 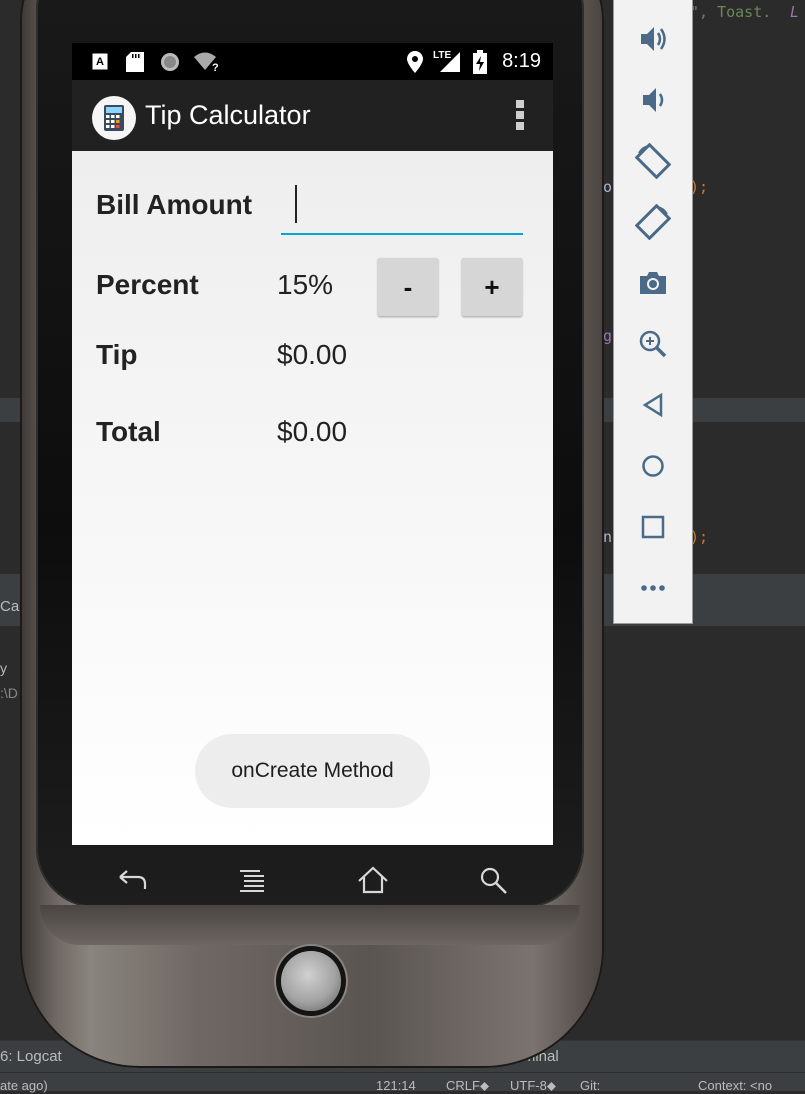 I want to click on volume-down-icon, so click(x=653, y=100).